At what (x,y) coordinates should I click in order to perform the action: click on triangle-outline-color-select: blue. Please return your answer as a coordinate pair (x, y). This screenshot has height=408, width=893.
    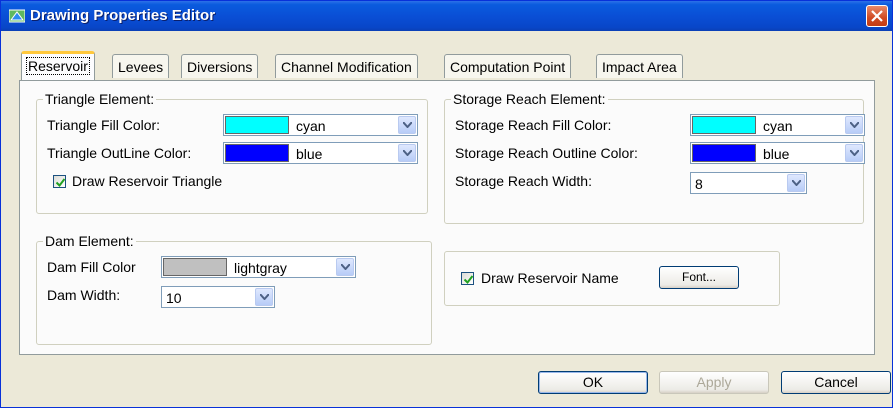
    Looking at the image, I should click on (320, 153).